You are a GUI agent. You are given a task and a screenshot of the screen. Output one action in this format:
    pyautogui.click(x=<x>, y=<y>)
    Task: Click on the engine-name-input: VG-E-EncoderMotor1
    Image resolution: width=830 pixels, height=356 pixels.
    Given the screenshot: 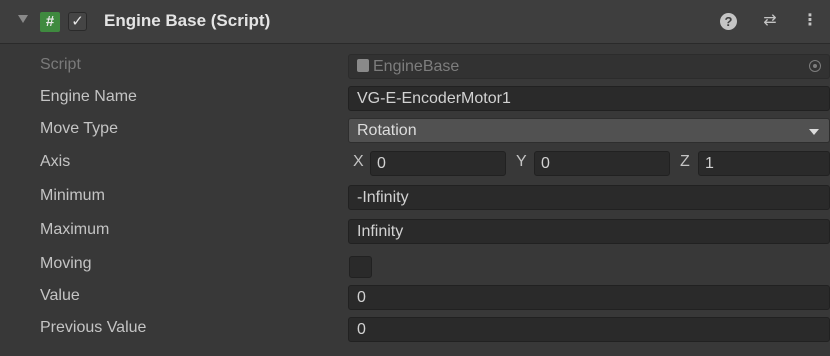 What is the action you would take?
    pyautogui.click(x=589, y=98)
    